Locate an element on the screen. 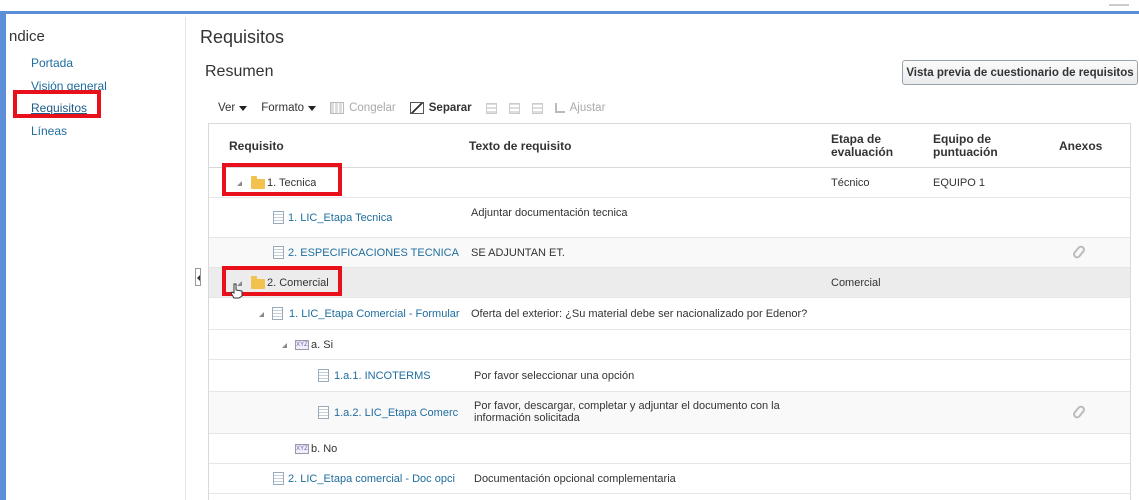 The width and height of the screenshot is (1139, 500). row-etapa: Comercial is located at coordinates (856, 283).